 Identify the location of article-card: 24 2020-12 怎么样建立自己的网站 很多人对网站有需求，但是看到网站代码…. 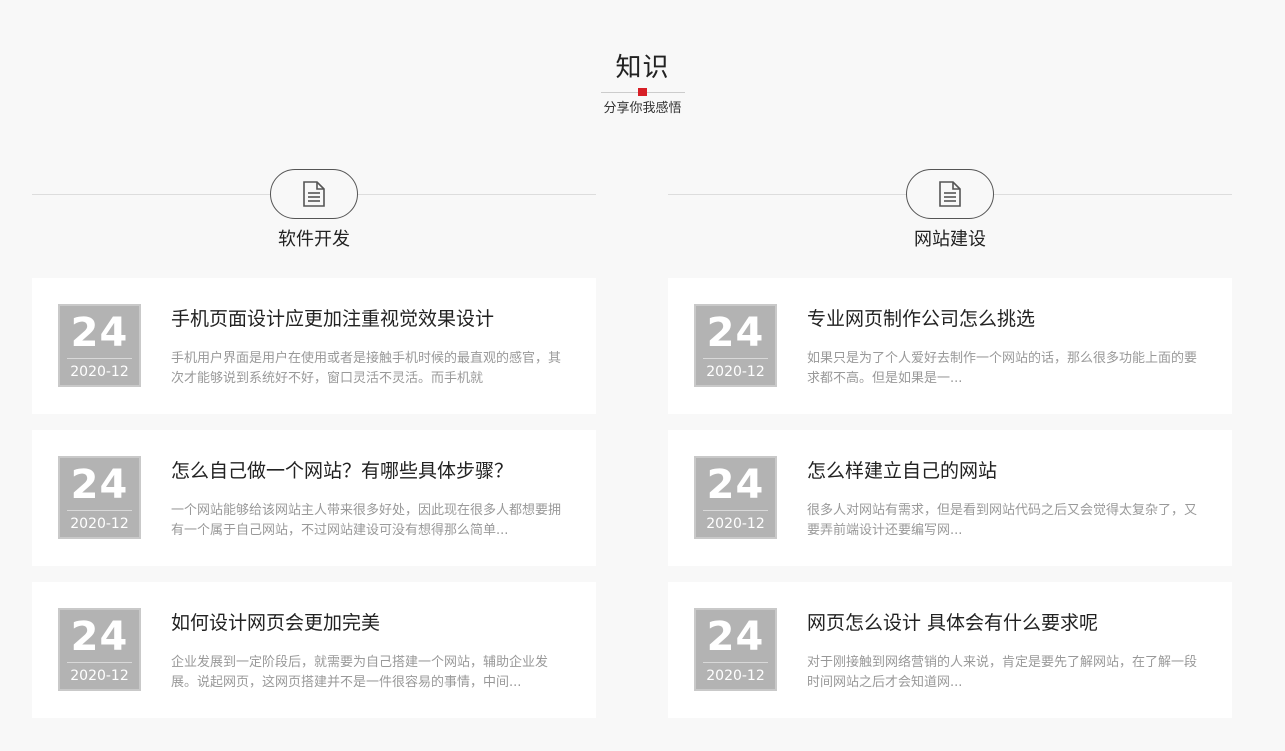
(950, 498).